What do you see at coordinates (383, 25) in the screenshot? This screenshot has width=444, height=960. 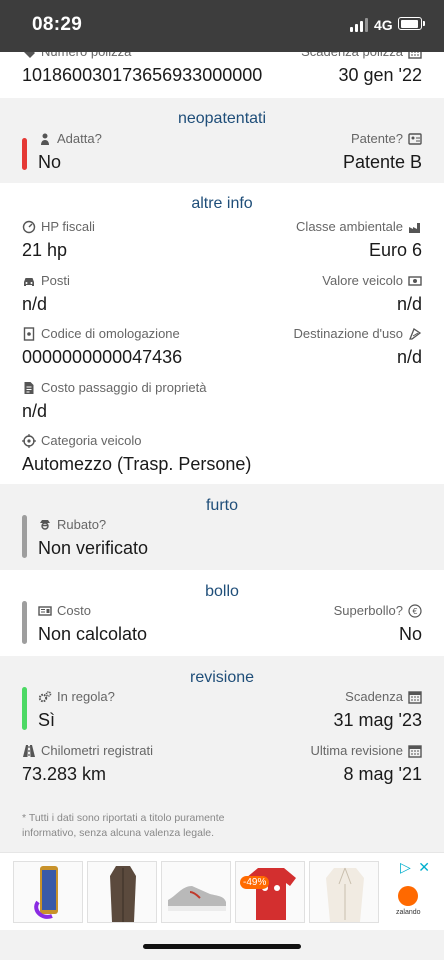 I see `network-type: 4G` at bounding box center [383, 25].